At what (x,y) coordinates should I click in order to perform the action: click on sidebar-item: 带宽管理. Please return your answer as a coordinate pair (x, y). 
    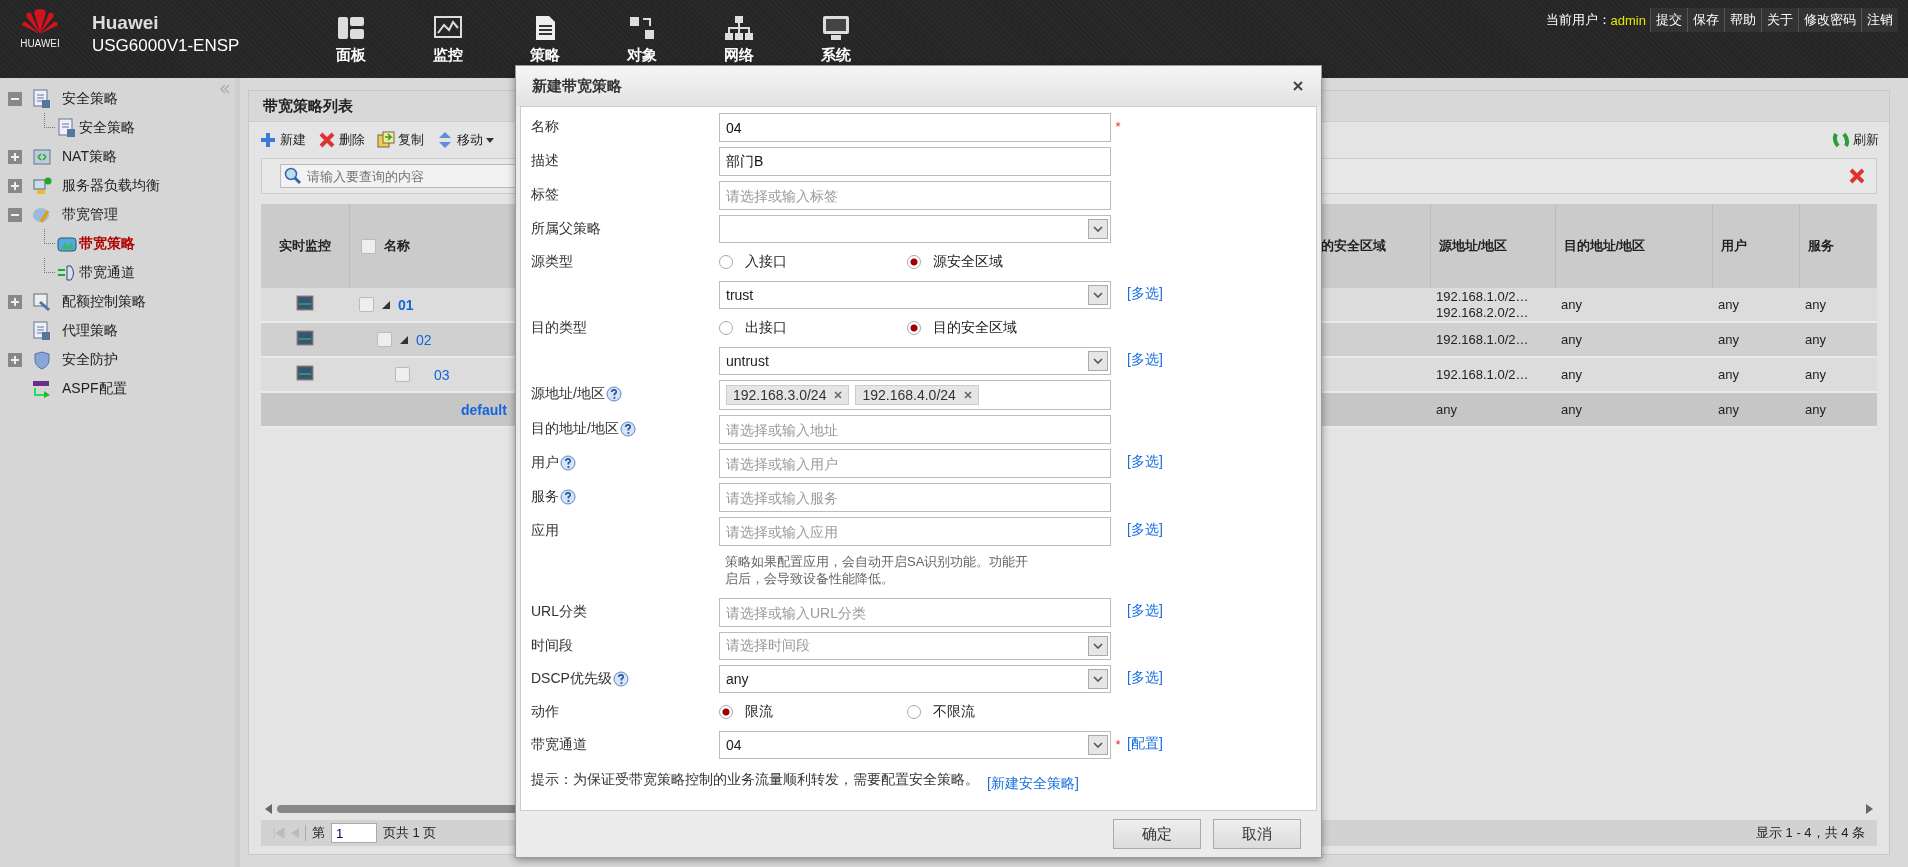
    Looking at the image, I should click on (90, 214).